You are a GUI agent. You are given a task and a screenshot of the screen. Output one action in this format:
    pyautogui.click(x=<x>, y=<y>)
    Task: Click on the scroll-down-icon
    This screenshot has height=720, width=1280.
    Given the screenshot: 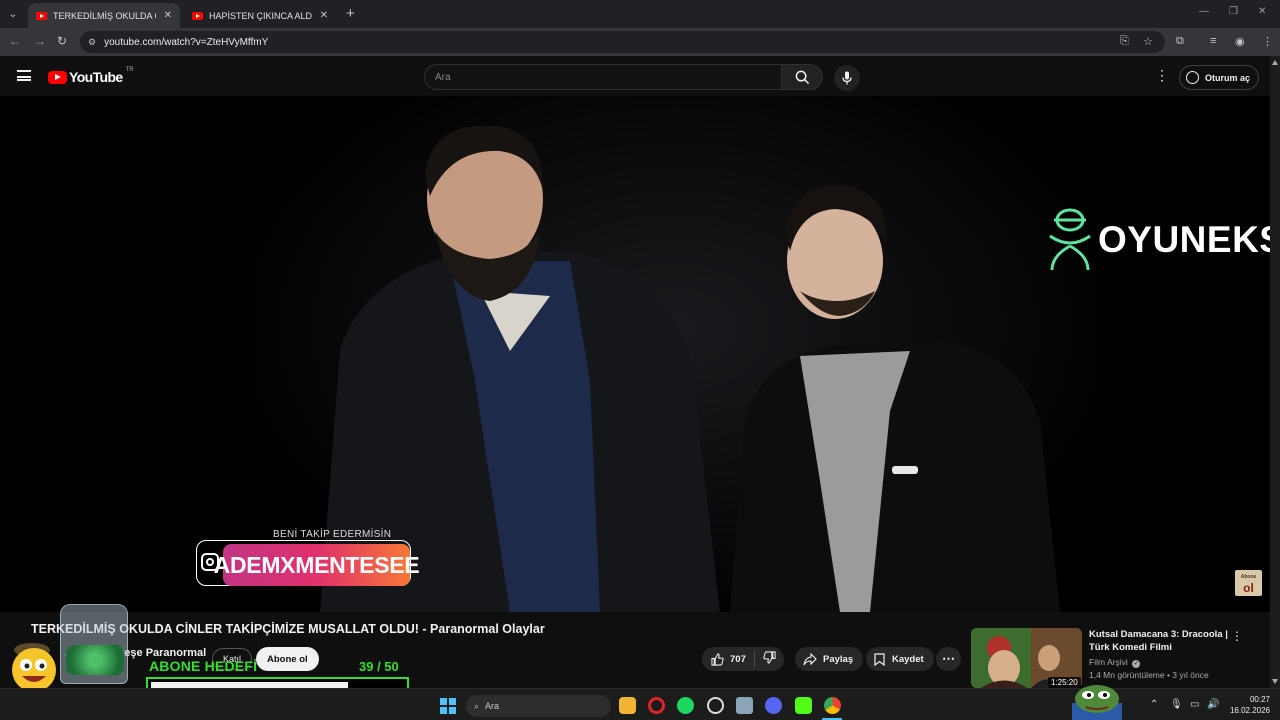 What is the action you would take?
    pyautogui.click(x=1275, y=681)
    